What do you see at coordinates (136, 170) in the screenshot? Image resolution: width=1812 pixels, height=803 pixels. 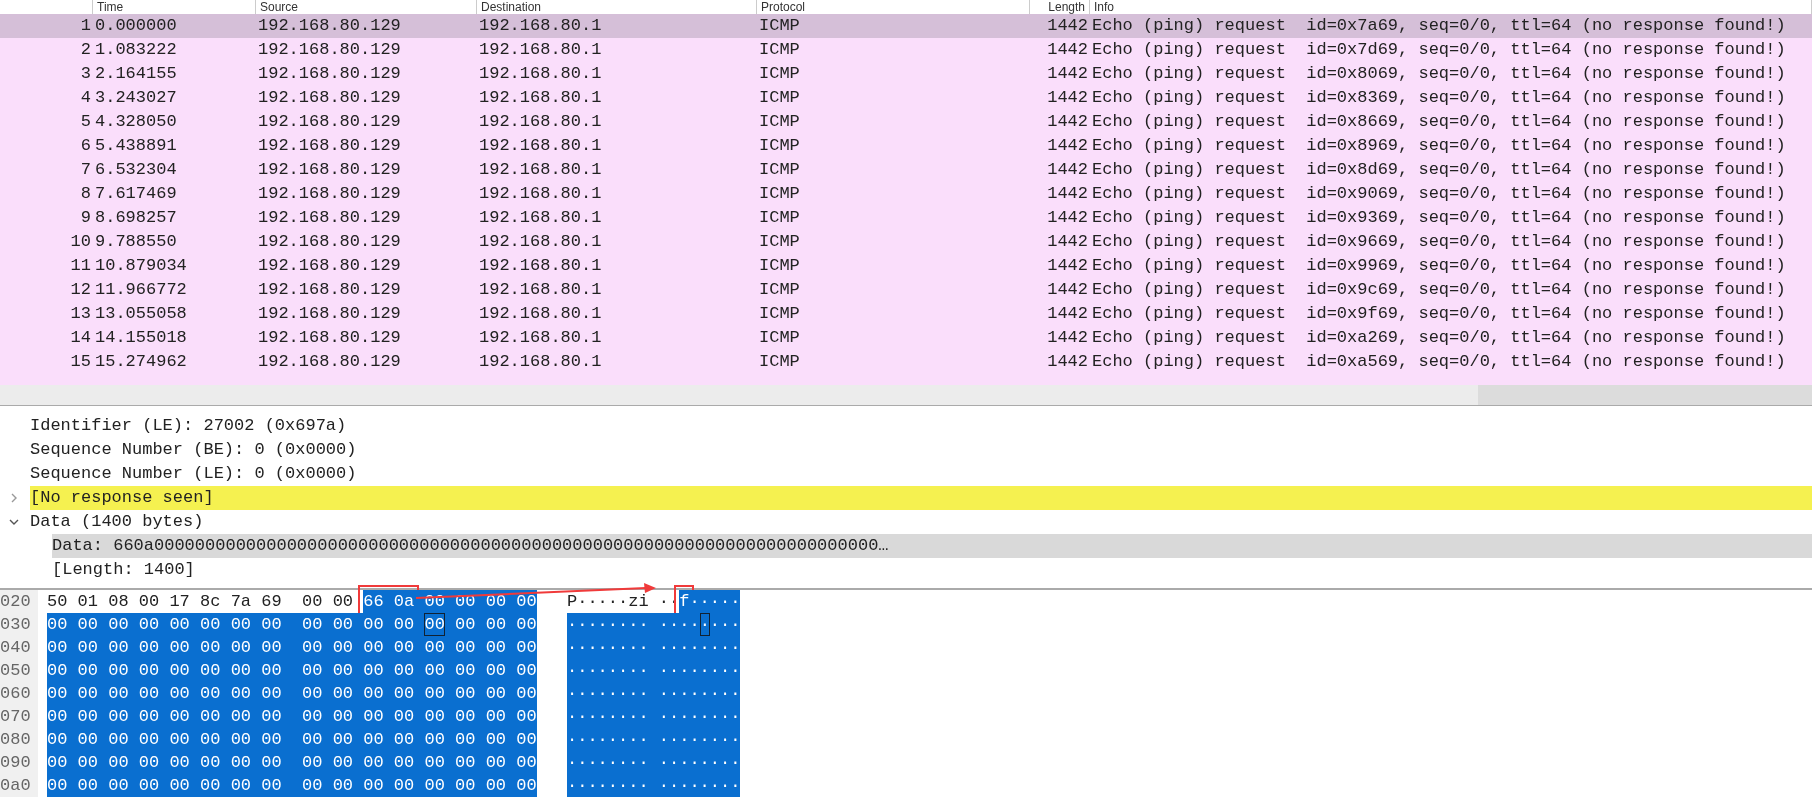 I see `packet-time: 6.532304` at bounding box center [136, 170].